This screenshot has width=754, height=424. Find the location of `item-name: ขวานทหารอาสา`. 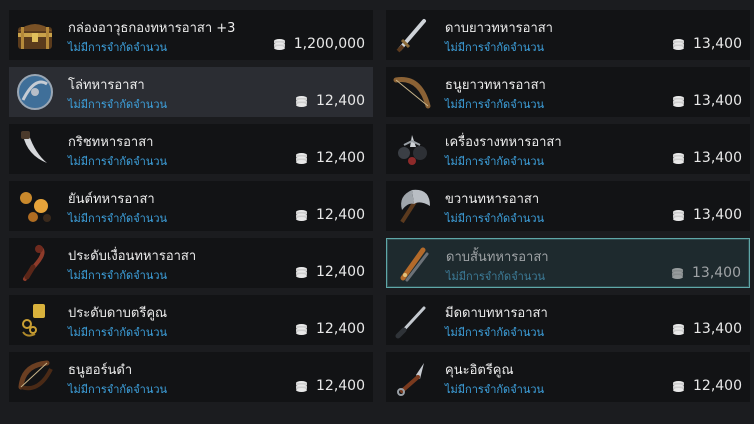

item-name: ขวานทหารอาสา is located at coordinates (492, 199).